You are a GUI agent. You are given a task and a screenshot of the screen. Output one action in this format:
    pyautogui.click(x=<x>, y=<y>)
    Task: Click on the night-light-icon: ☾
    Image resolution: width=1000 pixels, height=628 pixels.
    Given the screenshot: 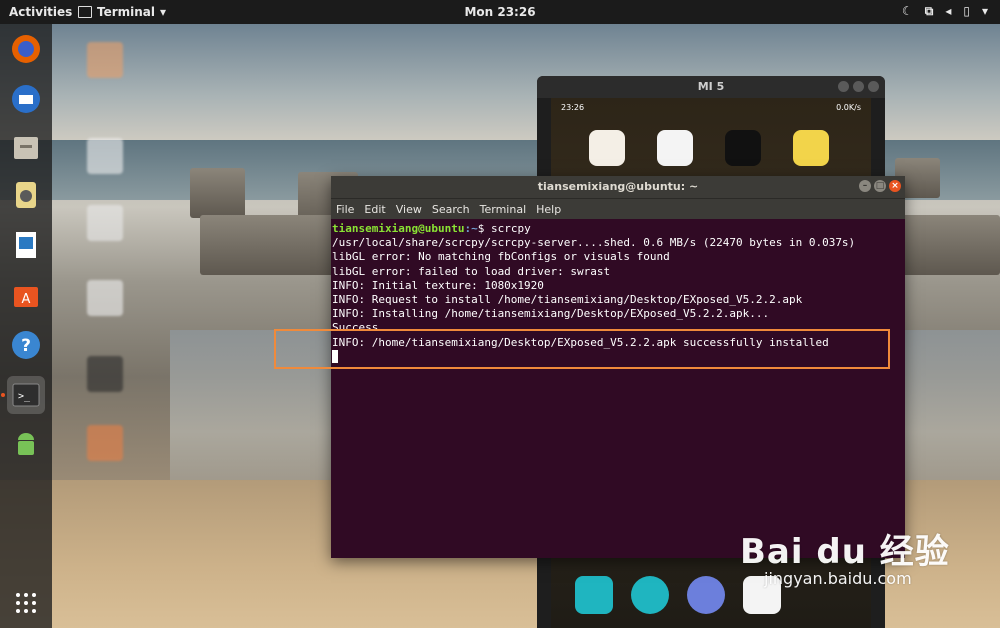 What is the action you would take?
    pyautogui.click(x=907, y=11)
    